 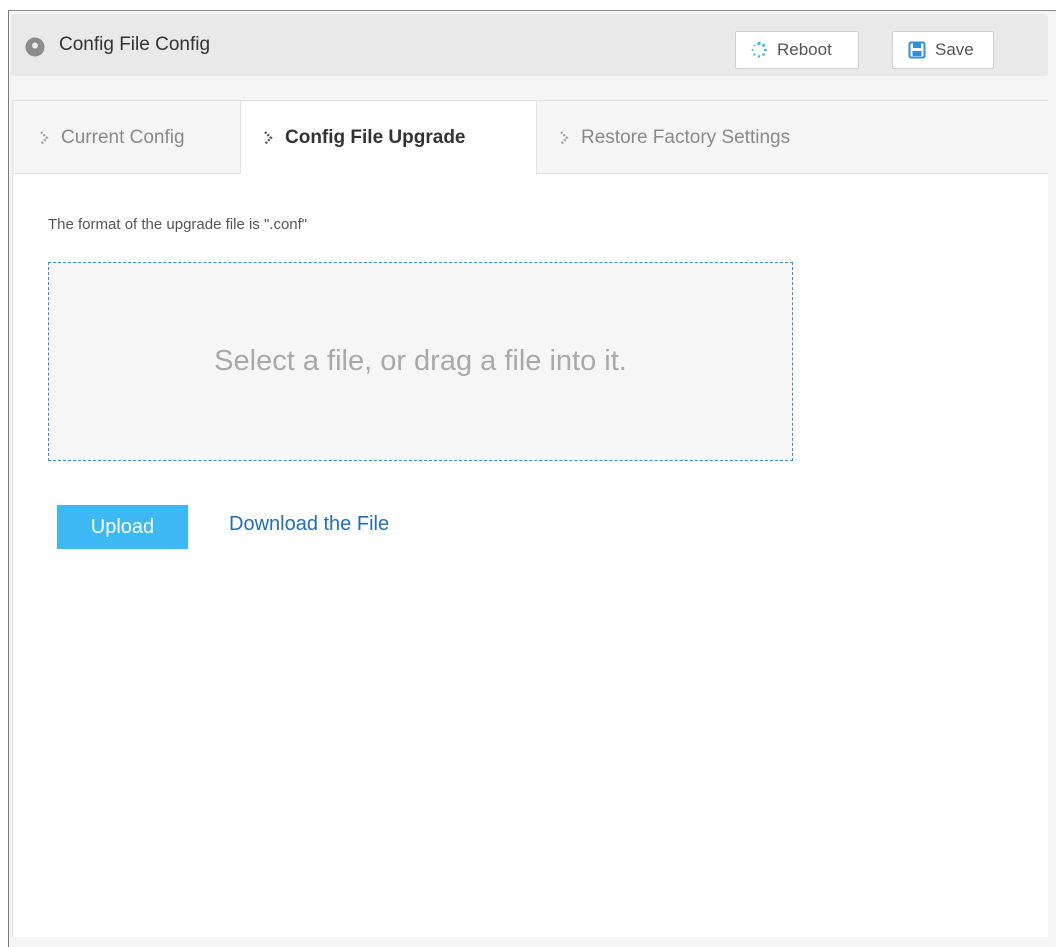 I want to click on save-button-label: Save, so click(x=954, y=49).